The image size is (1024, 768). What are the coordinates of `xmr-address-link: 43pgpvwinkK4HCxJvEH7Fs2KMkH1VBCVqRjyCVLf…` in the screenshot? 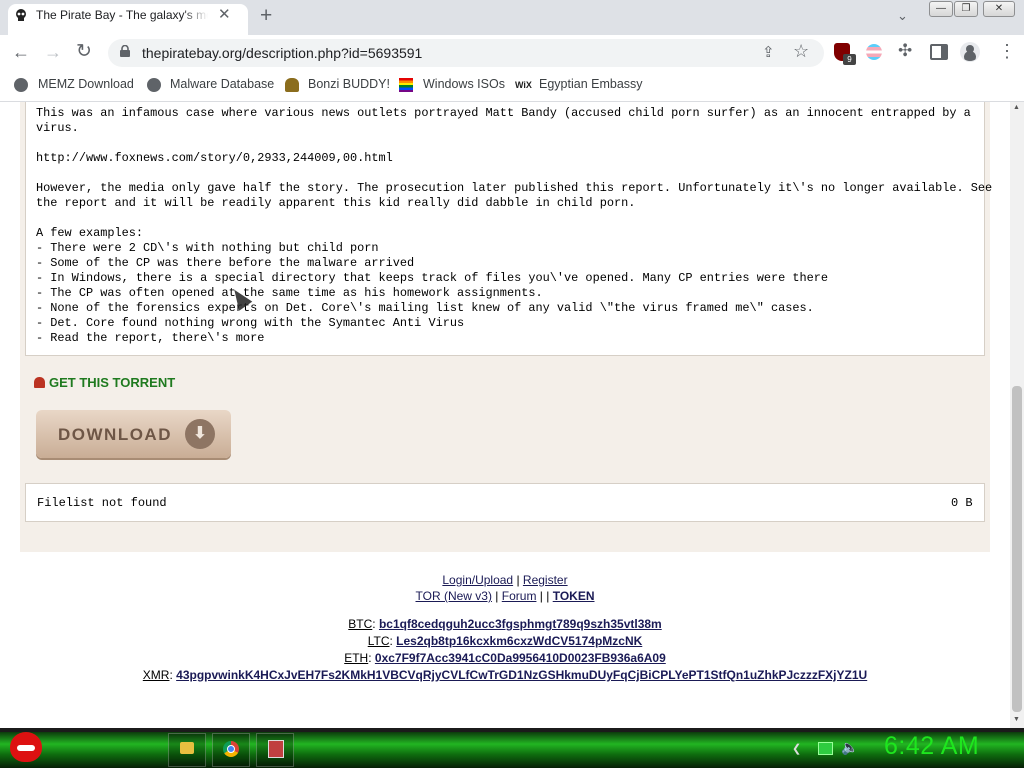 It's located at (521, 675).